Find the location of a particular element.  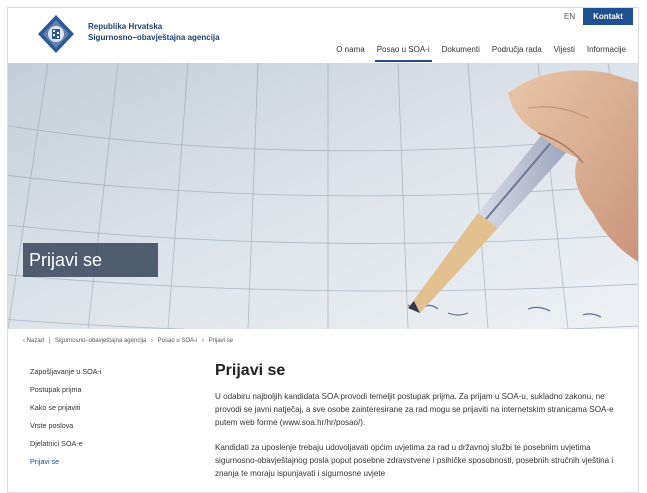

hero-title: Prijavi se is located at coordinates (90, 260).